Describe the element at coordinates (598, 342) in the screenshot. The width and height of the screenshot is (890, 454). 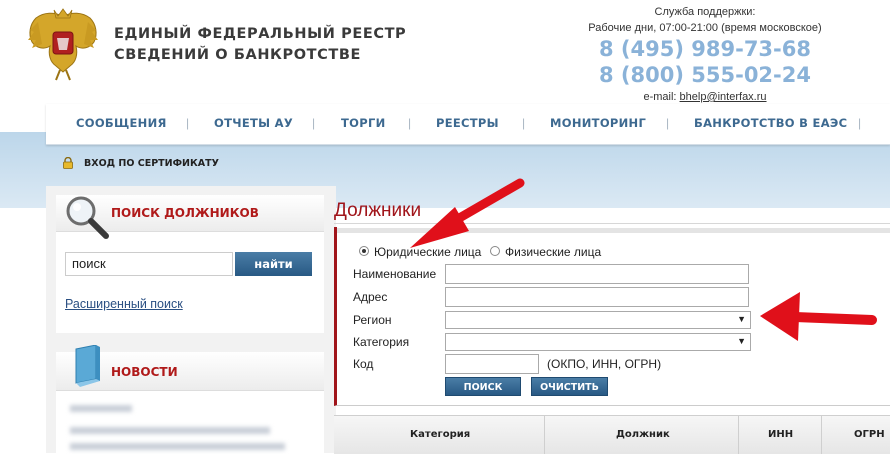
I see `category-select: ▼` at that location.